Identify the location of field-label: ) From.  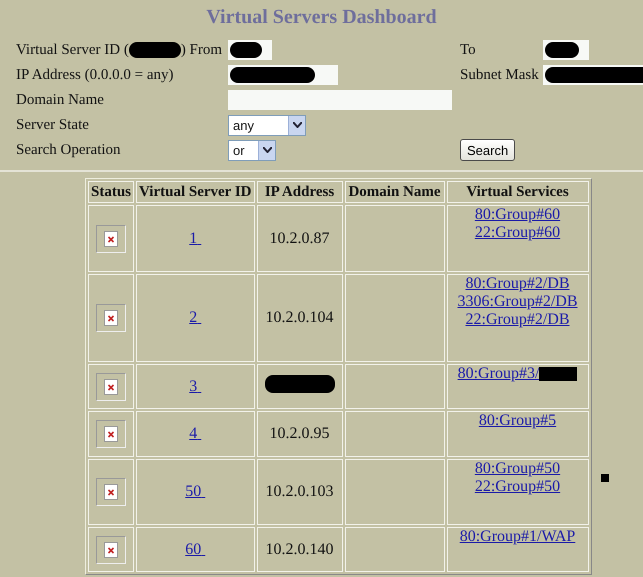
(201, 50).